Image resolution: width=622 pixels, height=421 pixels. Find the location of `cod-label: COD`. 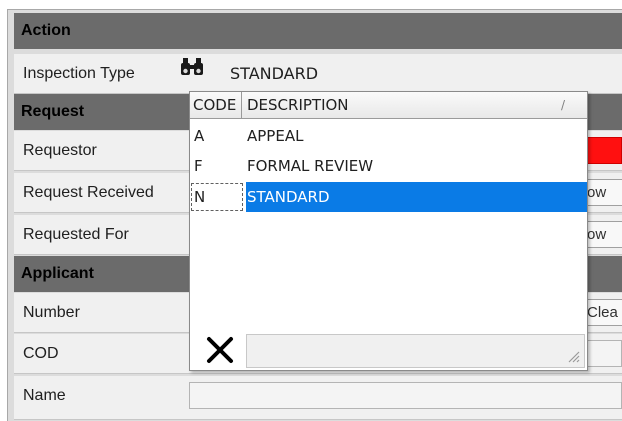

cod-label: COD is located at coordinates (41, 353).